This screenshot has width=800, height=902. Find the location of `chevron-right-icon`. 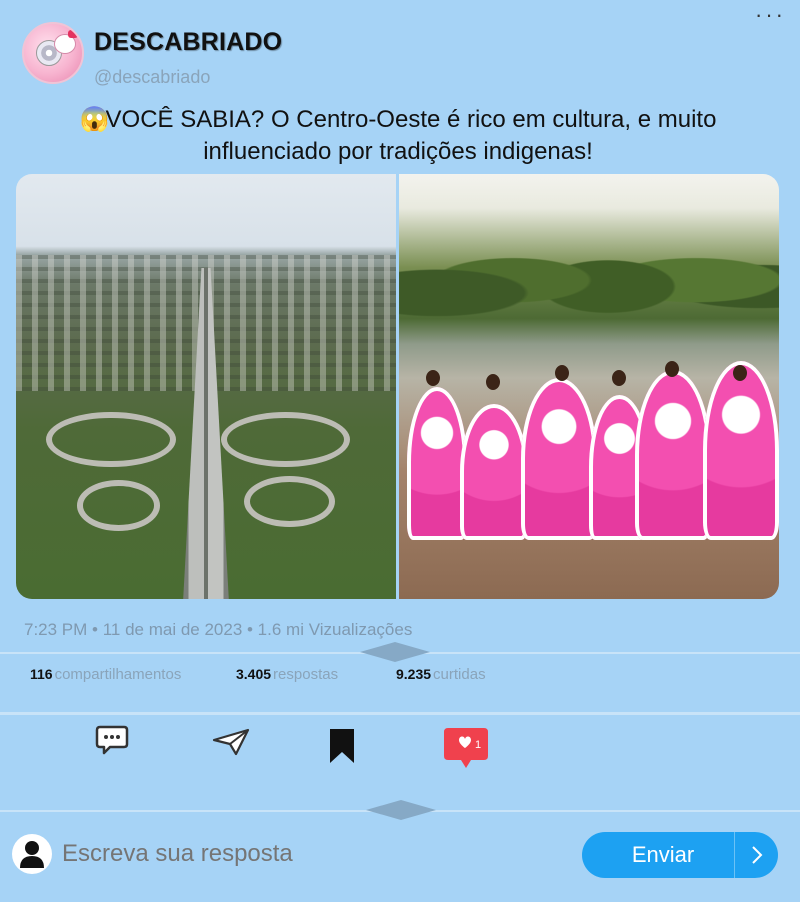

chevron-right-icon is located at coordinates (756, 855).